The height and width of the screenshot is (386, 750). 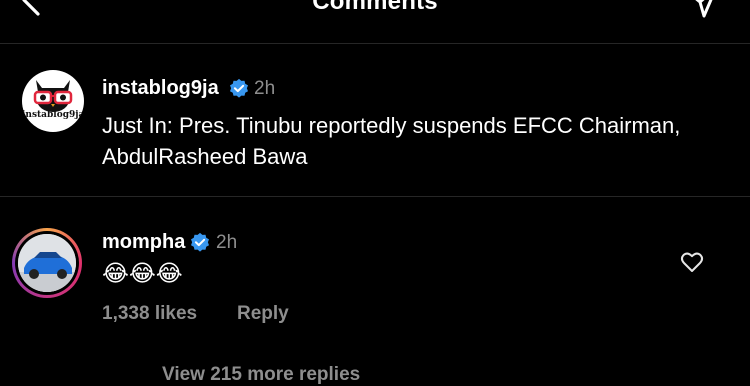 What do you see at coordinates (375, 196) in the screenshot?
I see `caption-divider` at bounding box center [375, 196].